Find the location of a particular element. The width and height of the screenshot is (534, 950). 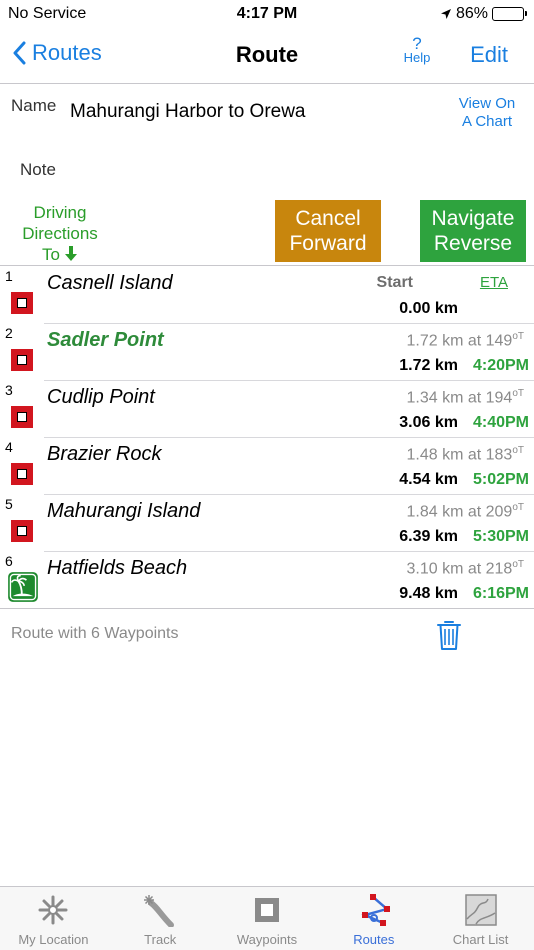

cumulative-distance: 0.00 km is located at coordinates (428, 308).